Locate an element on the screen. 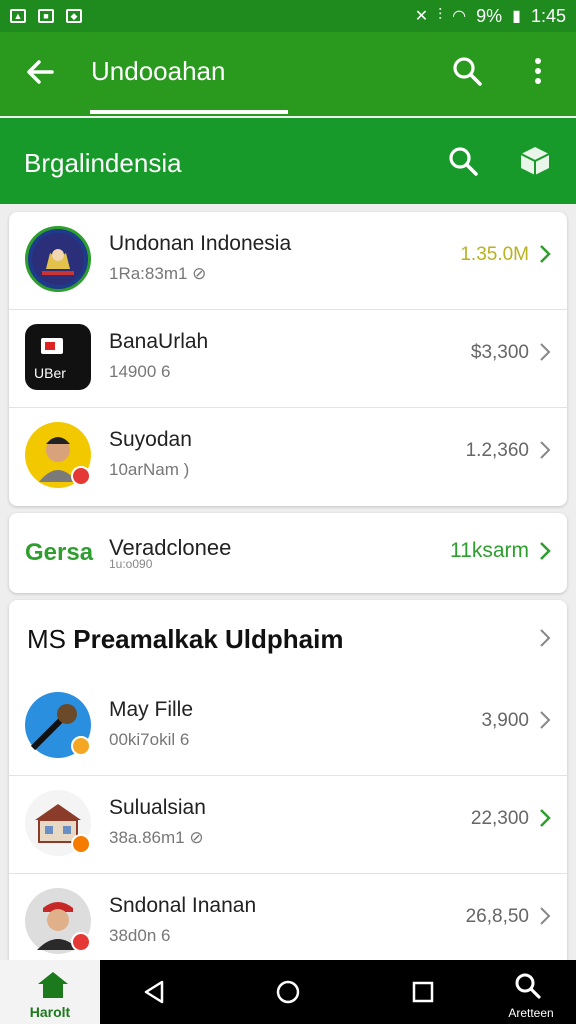 The height and width of the screenshot is (1024, 576). promo-subtitle: 1u:o090 is located at coordinates (131, 564).